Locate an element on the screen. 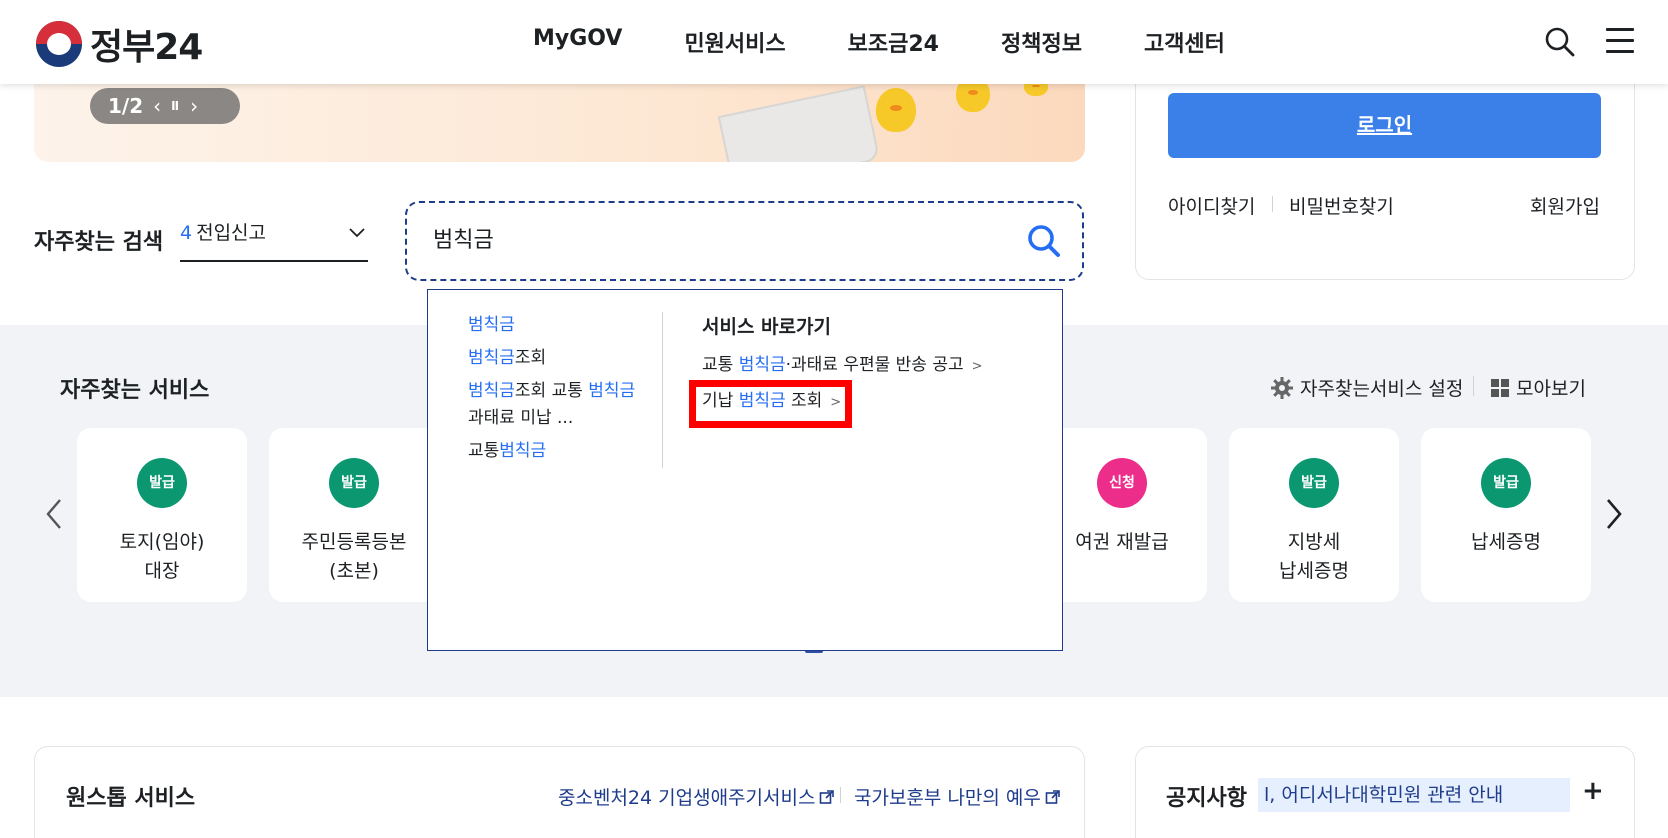 The height and width of the screenshot is (838, 1668). notice-title: 공지사항 is located at coordinates (1206, 798).